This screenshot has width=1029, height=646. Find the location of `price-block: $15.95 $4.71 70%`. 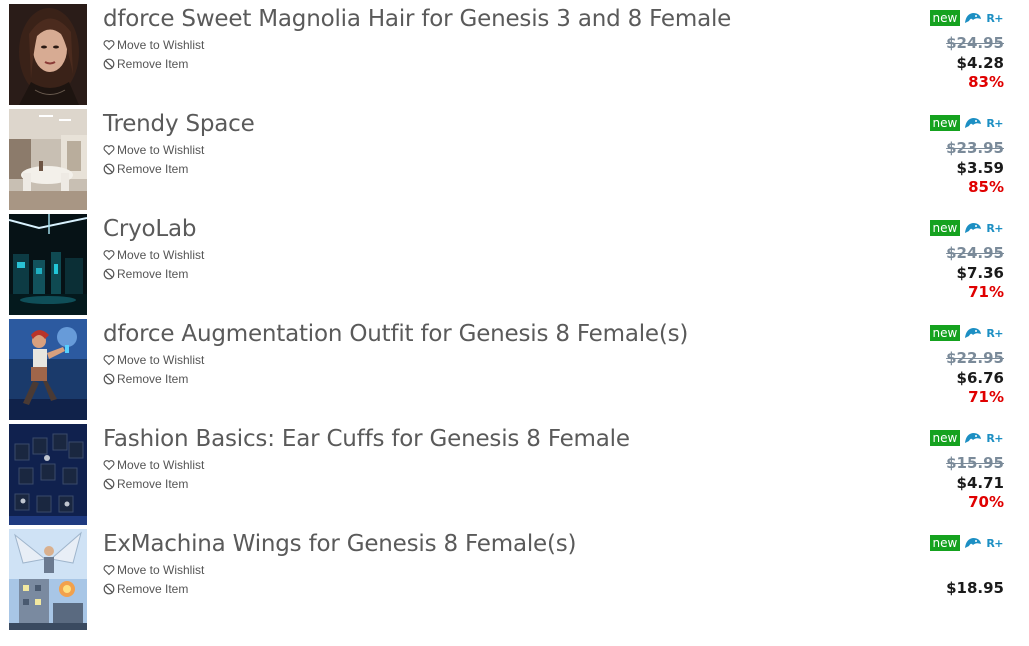

price-block: $15.95 $4.71 70% is located at coordinates (975, 483).